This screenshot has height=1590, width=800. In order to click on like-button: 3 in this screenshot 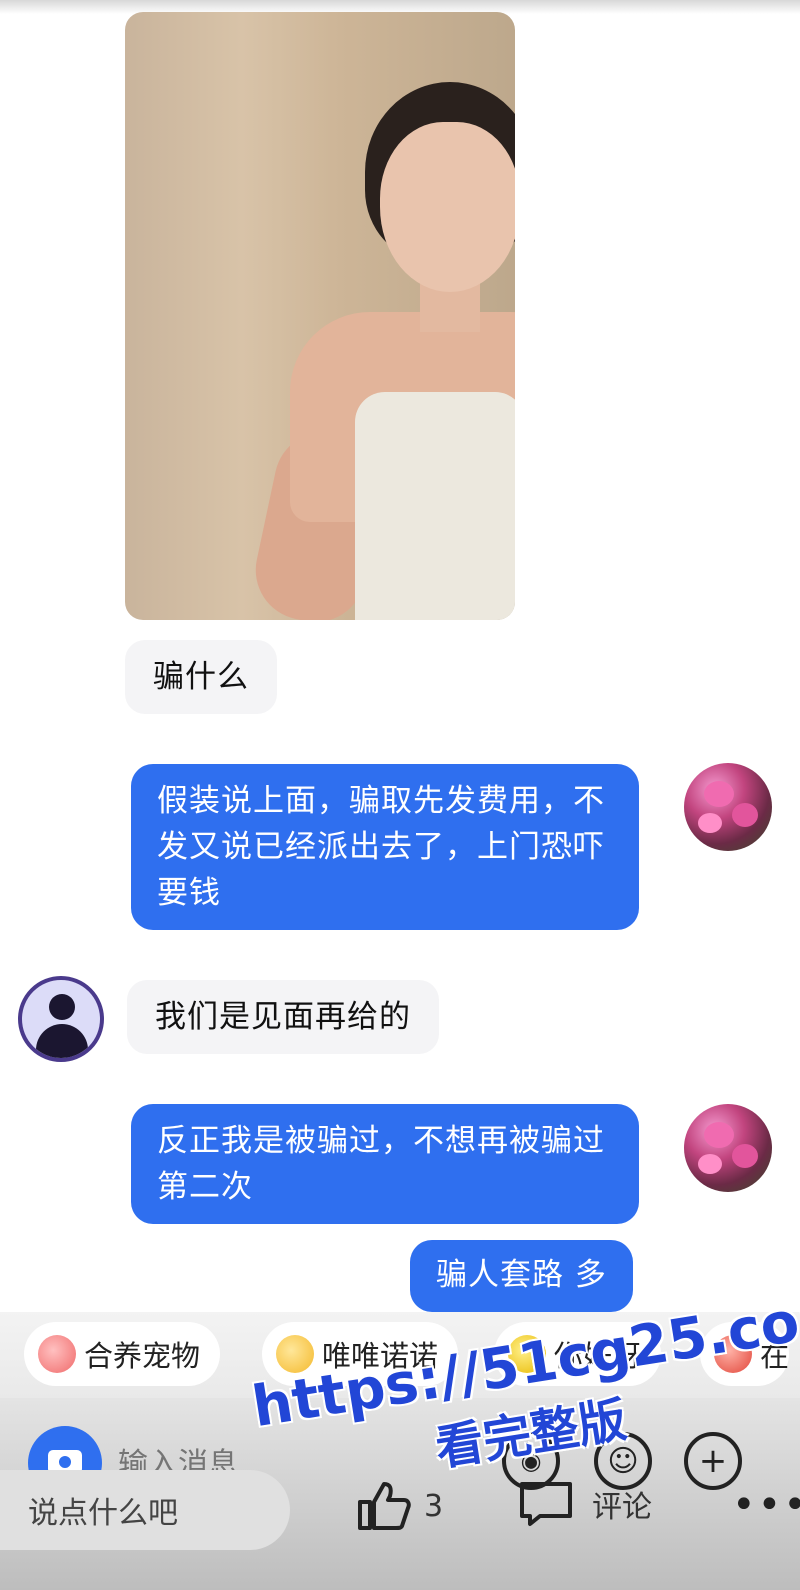, I will do `click(399, 1506)`.